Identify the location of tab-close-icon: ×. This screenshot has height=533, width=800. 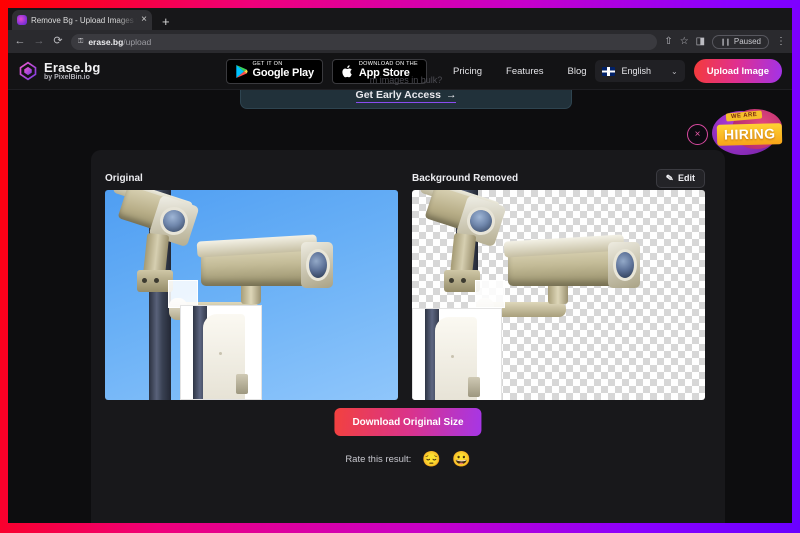
(144, 20).